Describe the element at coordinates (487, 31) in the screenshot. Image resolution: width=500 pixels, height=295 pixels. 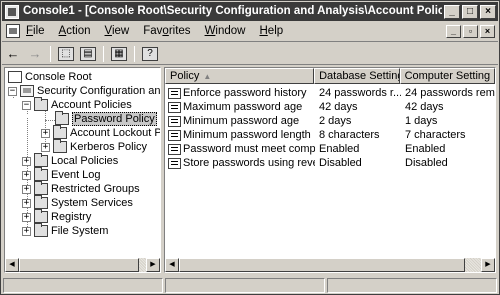
I see `document-close-button: ×` at that location.